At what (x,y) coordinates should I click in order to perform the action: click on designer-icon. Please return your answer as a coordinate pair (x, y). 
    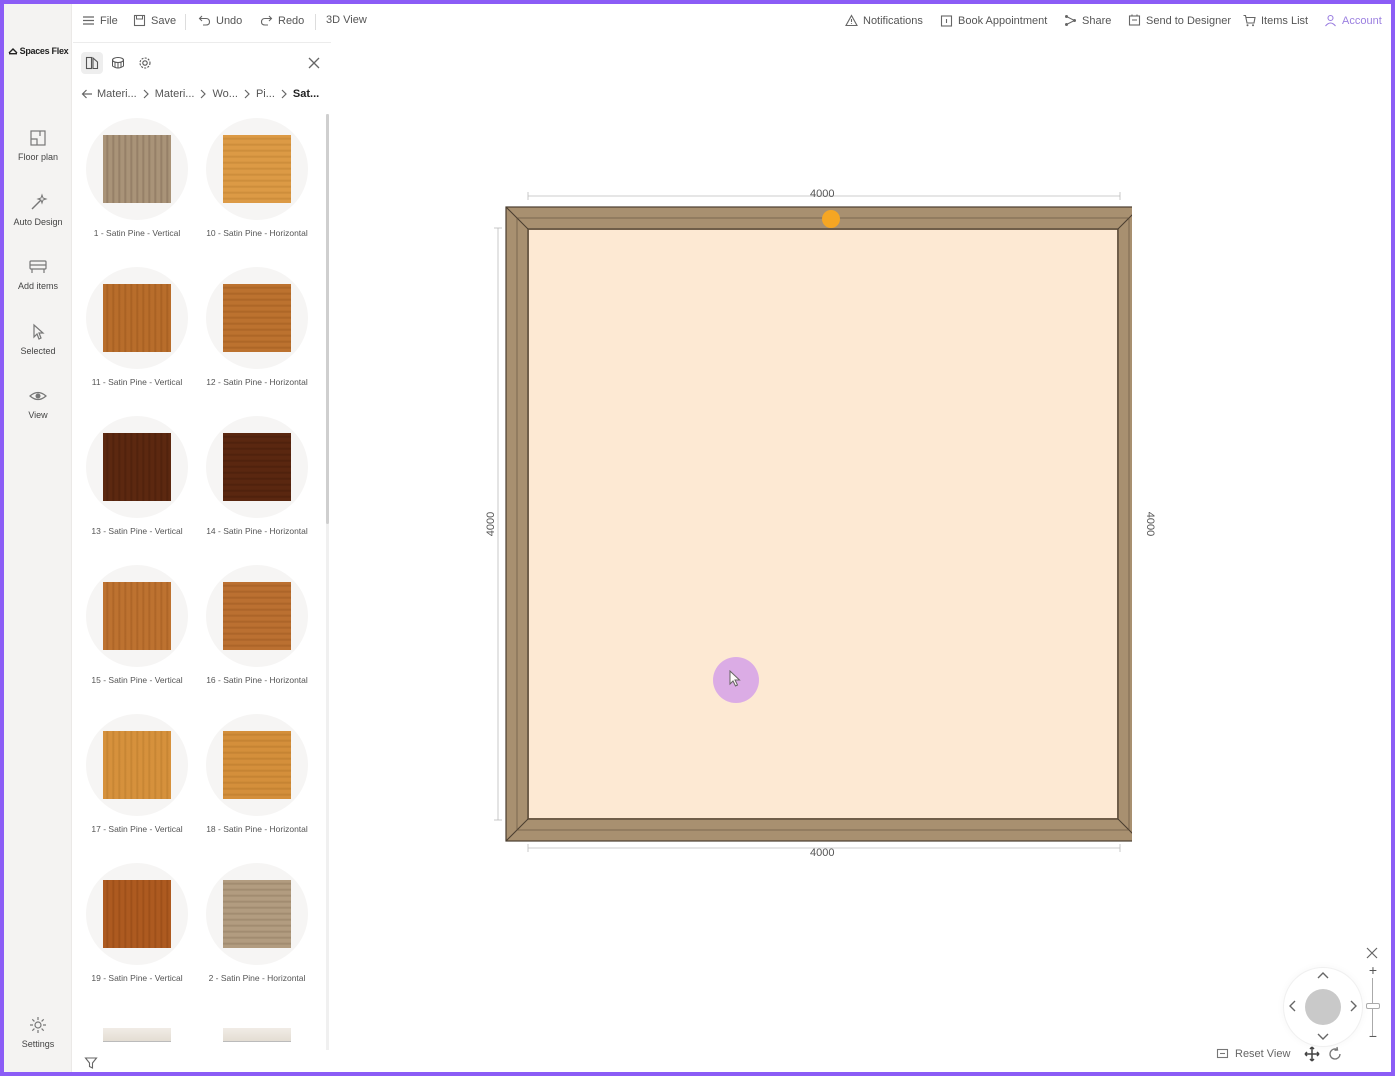
    Looking at the image, I should click on (1134, 20).